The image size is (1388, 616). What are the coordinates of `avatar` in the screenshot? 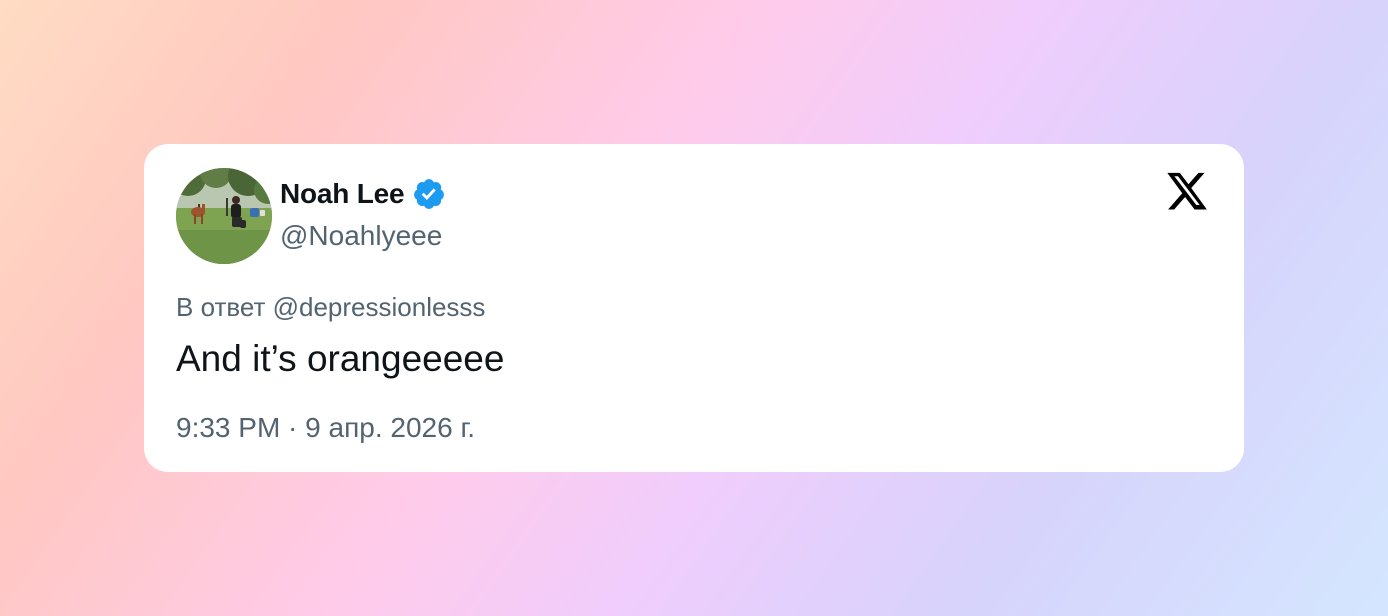 It's located at (224, 216).